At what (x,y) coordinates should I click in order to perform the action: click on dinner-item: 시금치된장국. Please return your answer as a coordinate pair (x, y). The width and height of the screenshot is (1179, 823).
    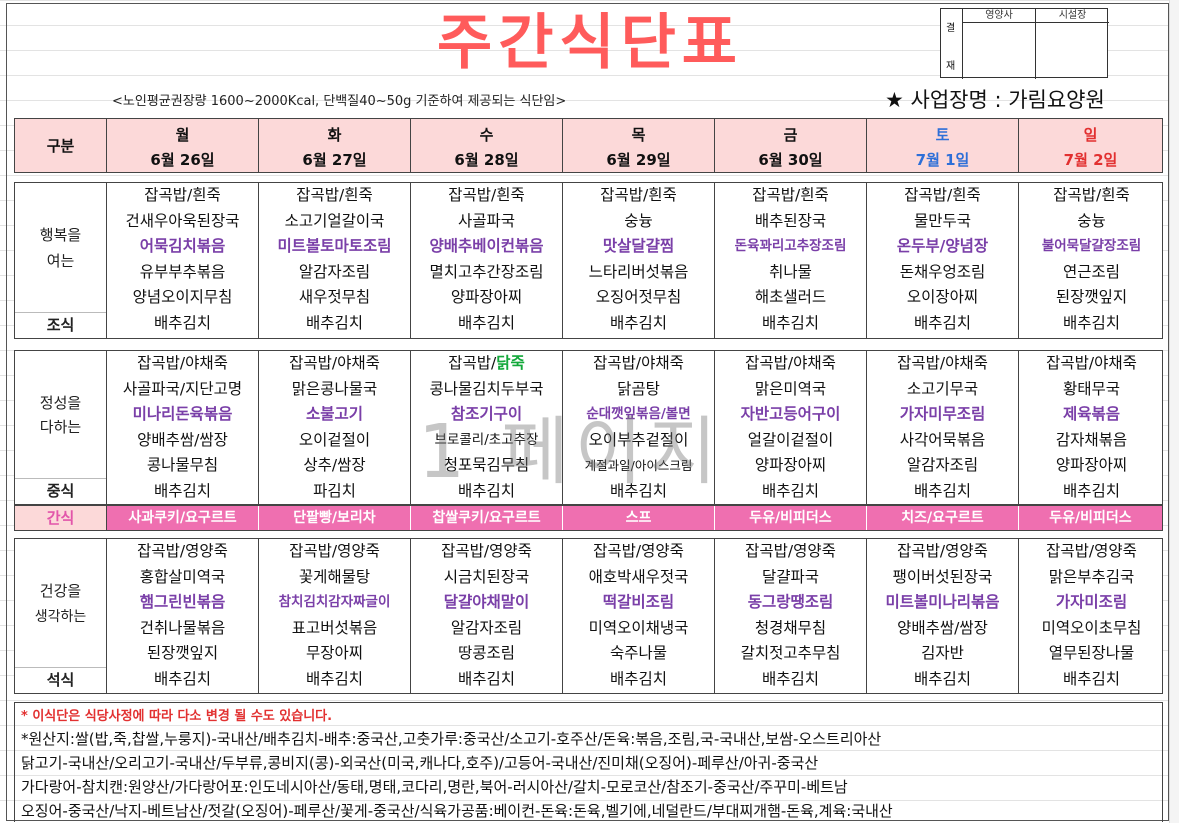
    Looking at the image, I should click on (486, 576).